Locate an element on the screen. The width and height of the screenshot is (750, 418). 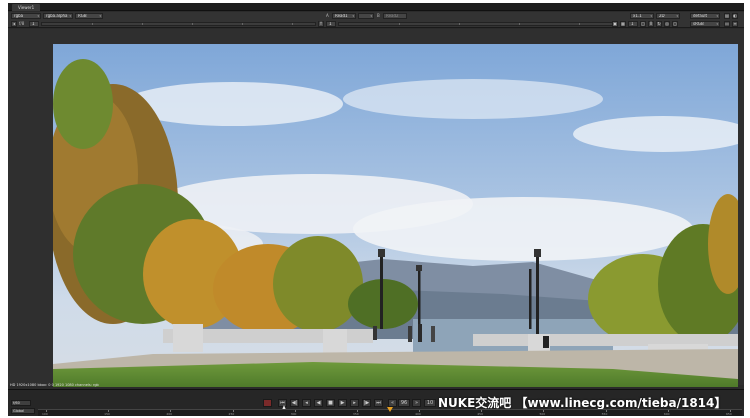
input-b-dropdown: Read2 is located at coordinates (395, 16).